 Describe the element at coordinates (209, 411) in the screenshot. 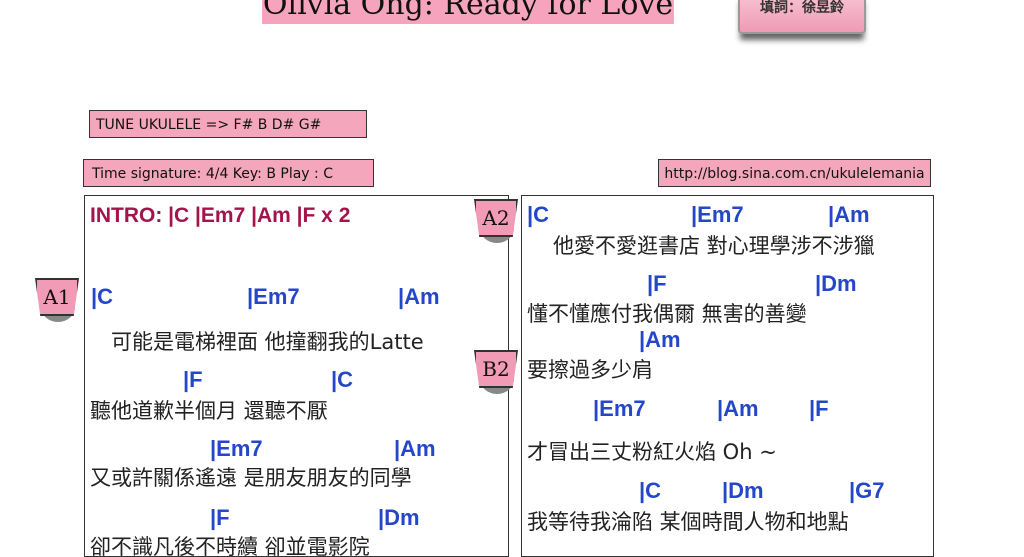

I see `lyric-line: 聽他道歉半個月 還聽不厭` at that location.